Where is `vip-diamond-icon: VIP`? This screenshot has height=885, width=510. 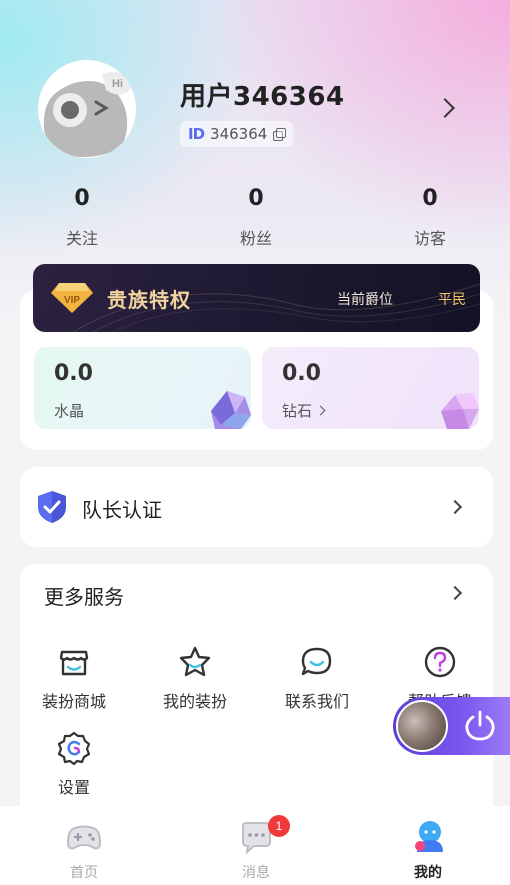 vip-diamond-icon: VIP is located at coordinates (72, 298).